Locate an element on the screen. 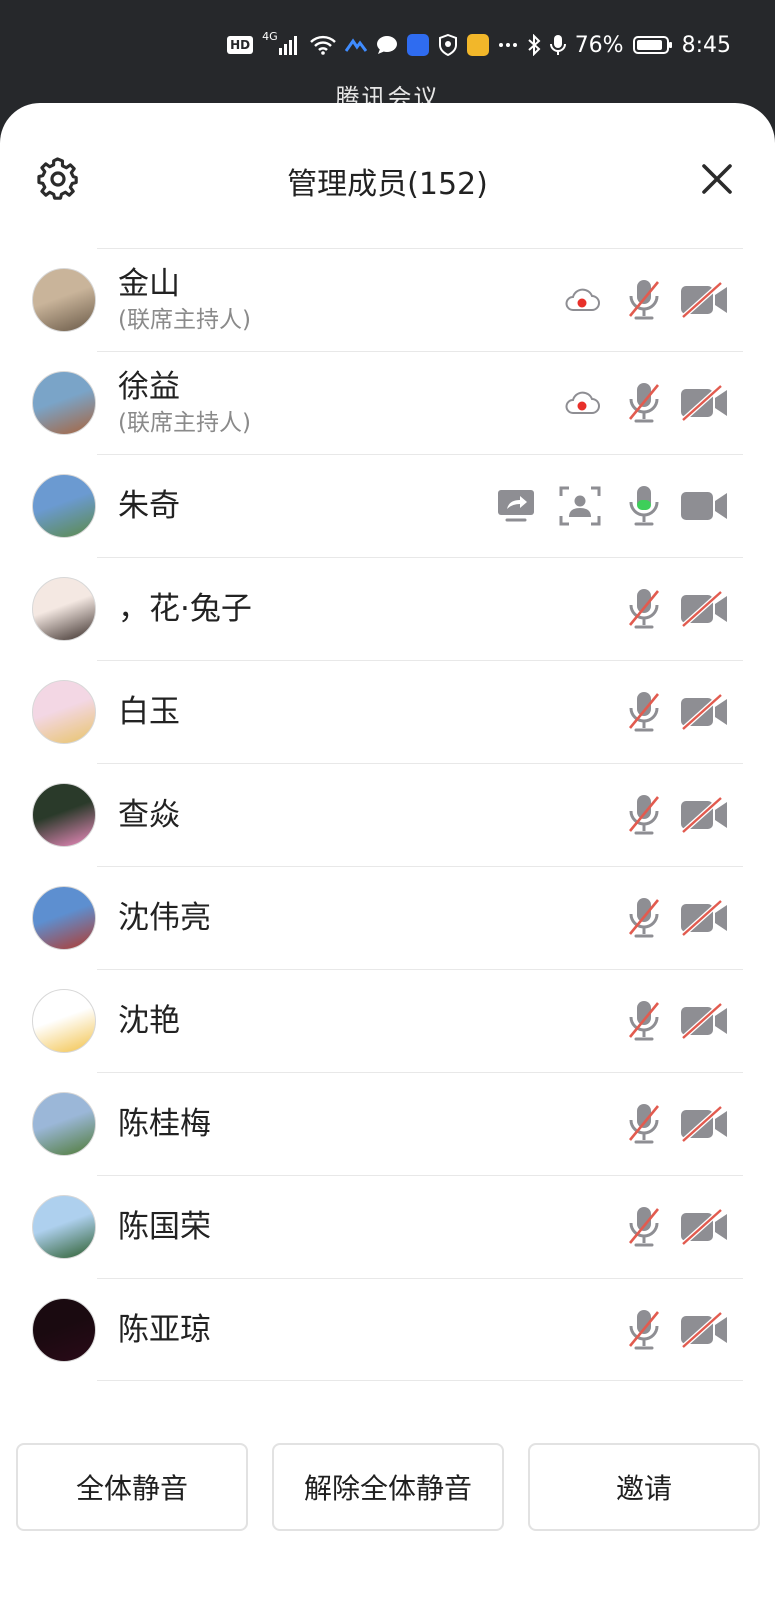  app-icon is located at coordinates (355, 45).